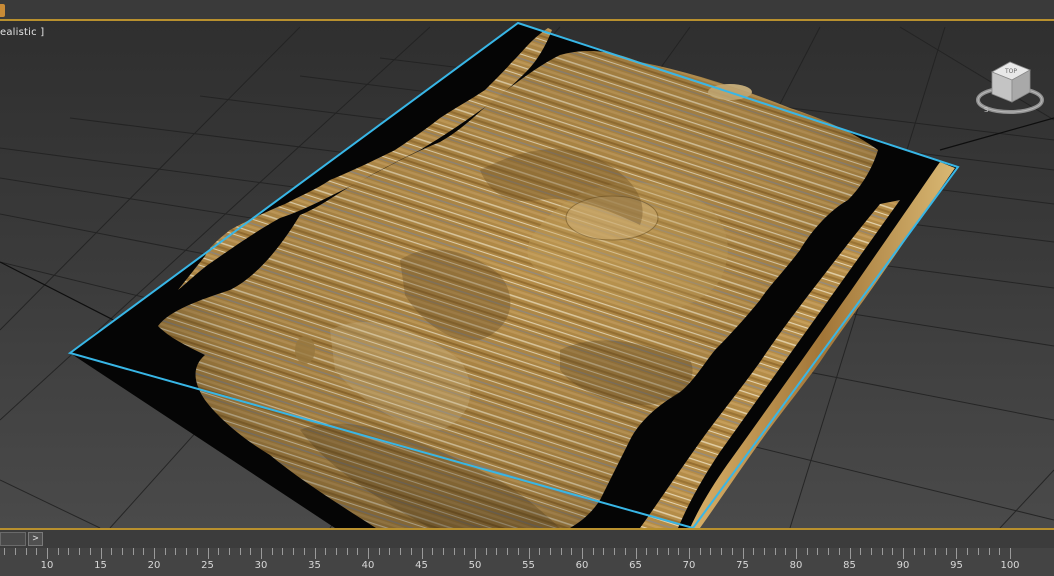 Image resolution: width=1054 pixels, height=576 pixels. What do you see at coordinates (207, 565) in the screenshot?
I see `ruler-label: 25` at bounding box center [207, 565].